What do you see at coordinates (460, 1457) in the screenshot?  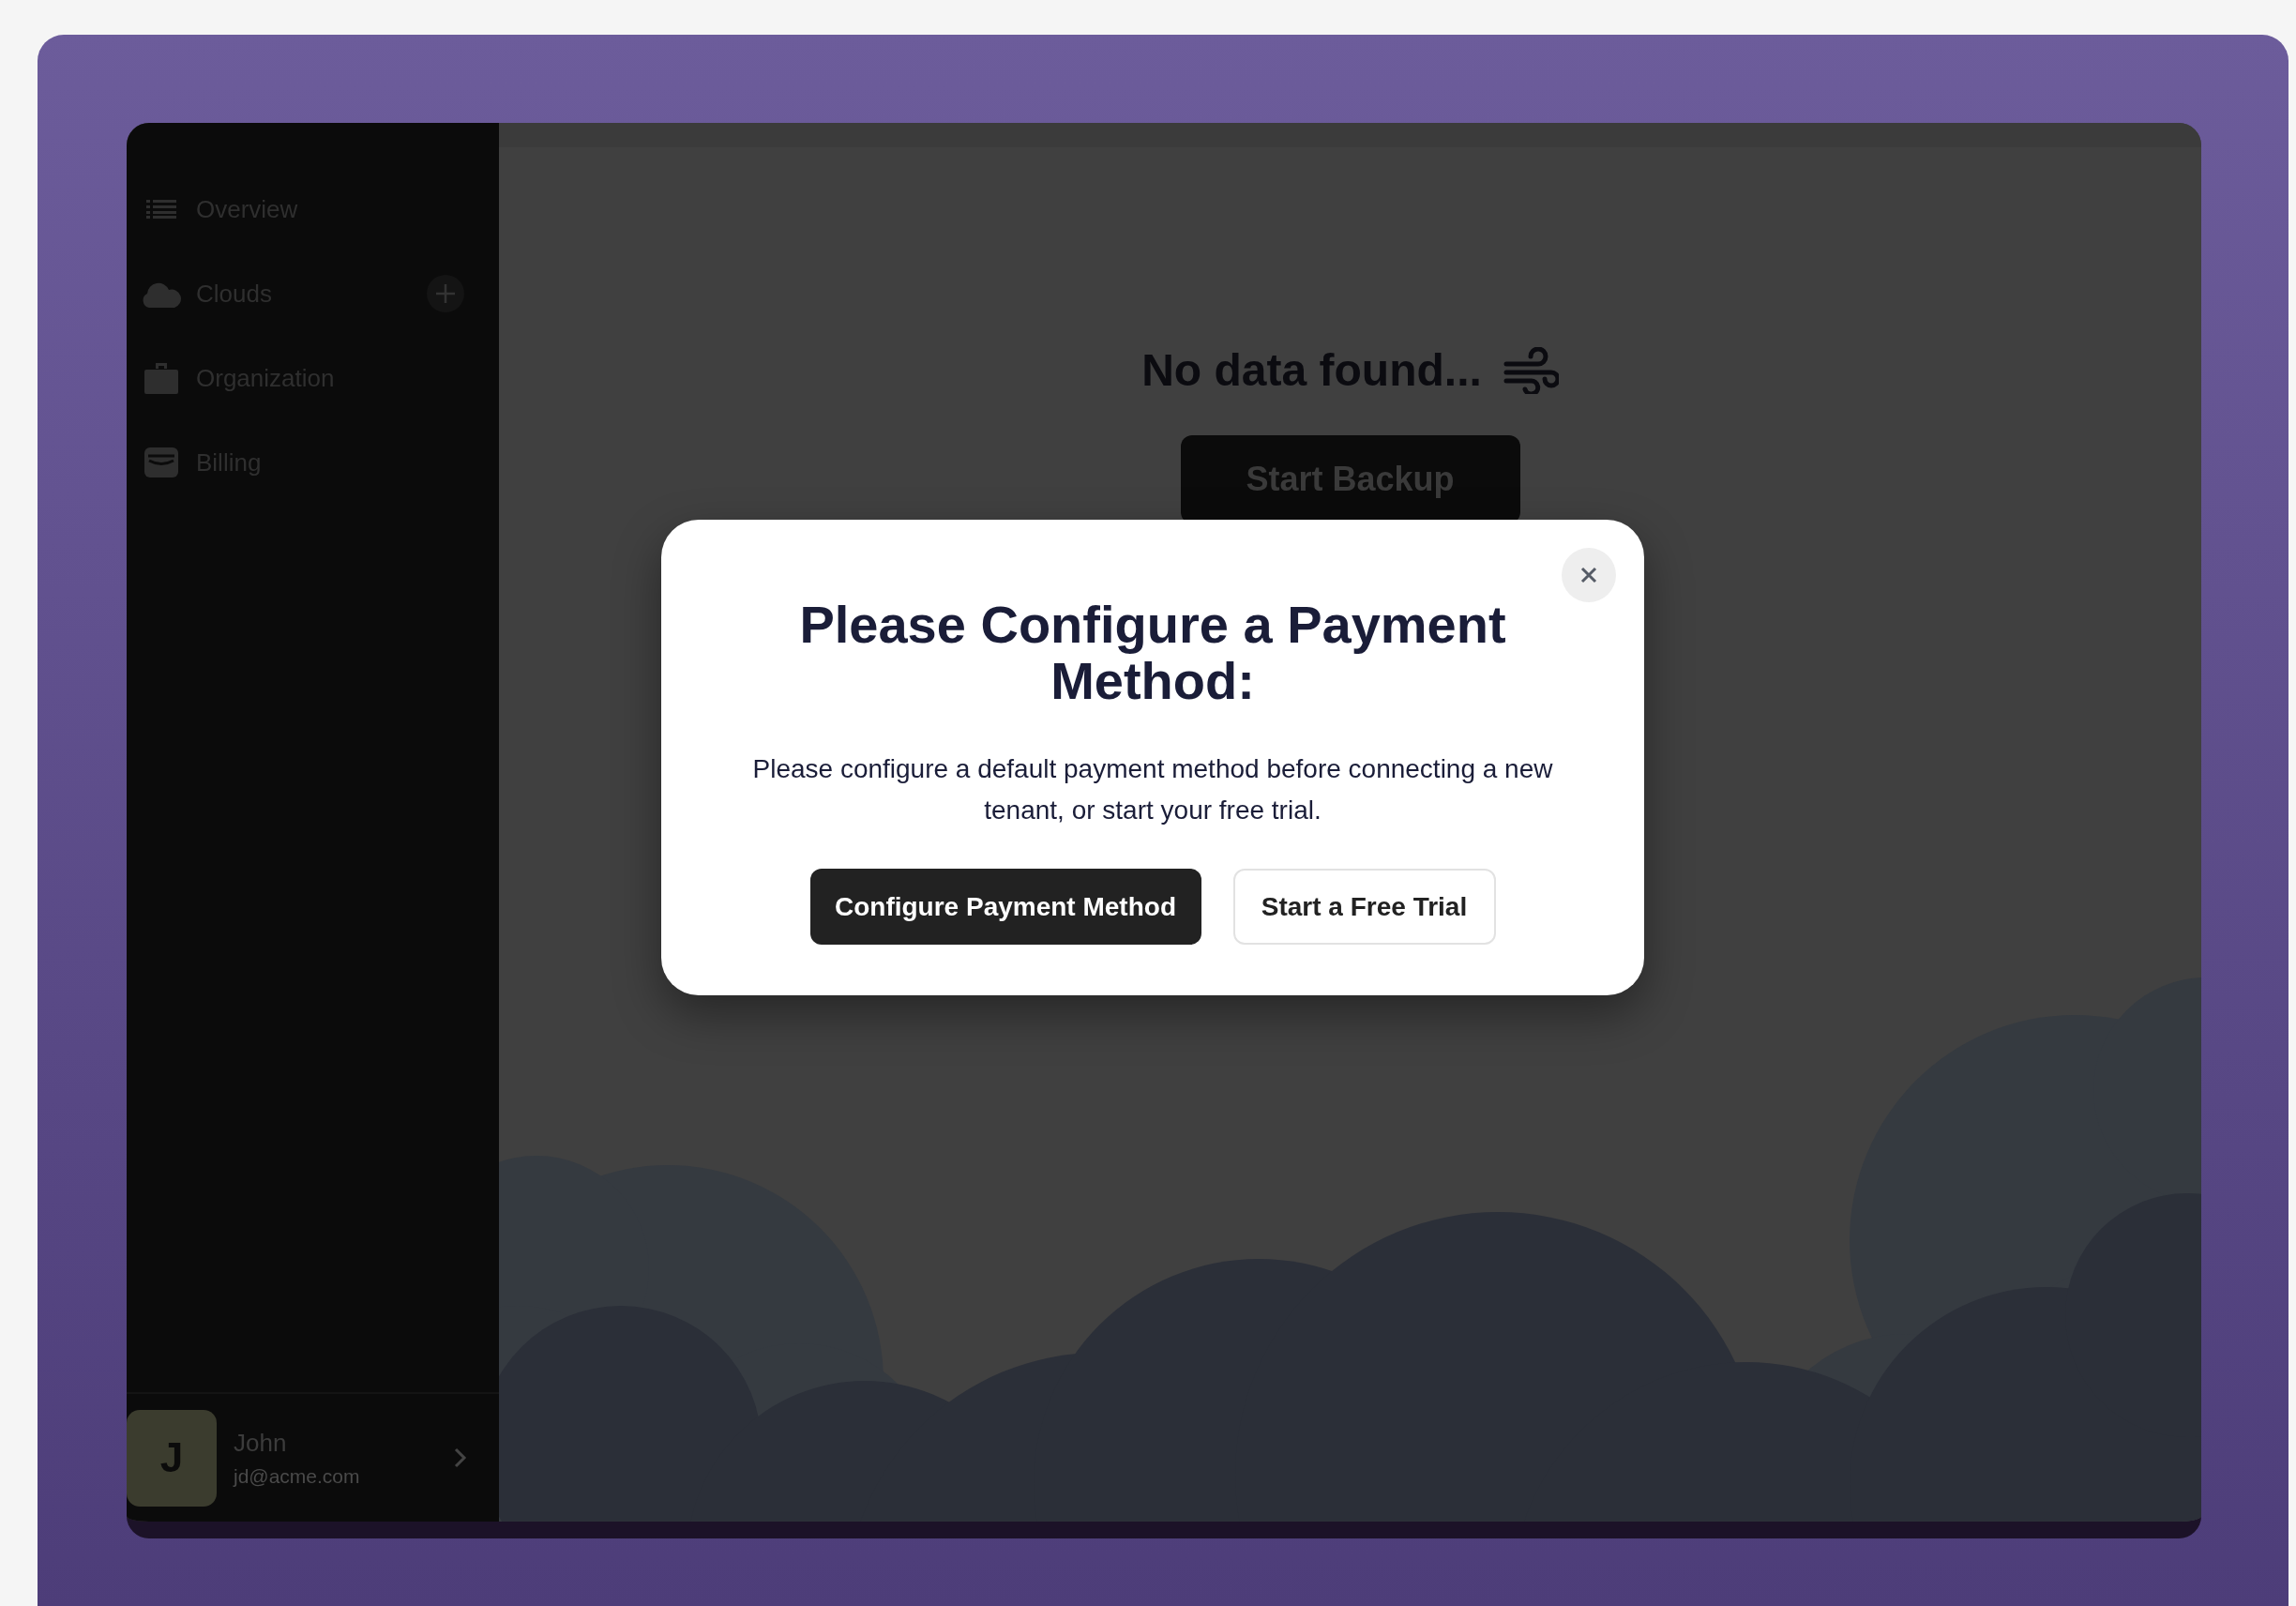 I see `chevron-right-icon` at bounding box center [460, 1457].